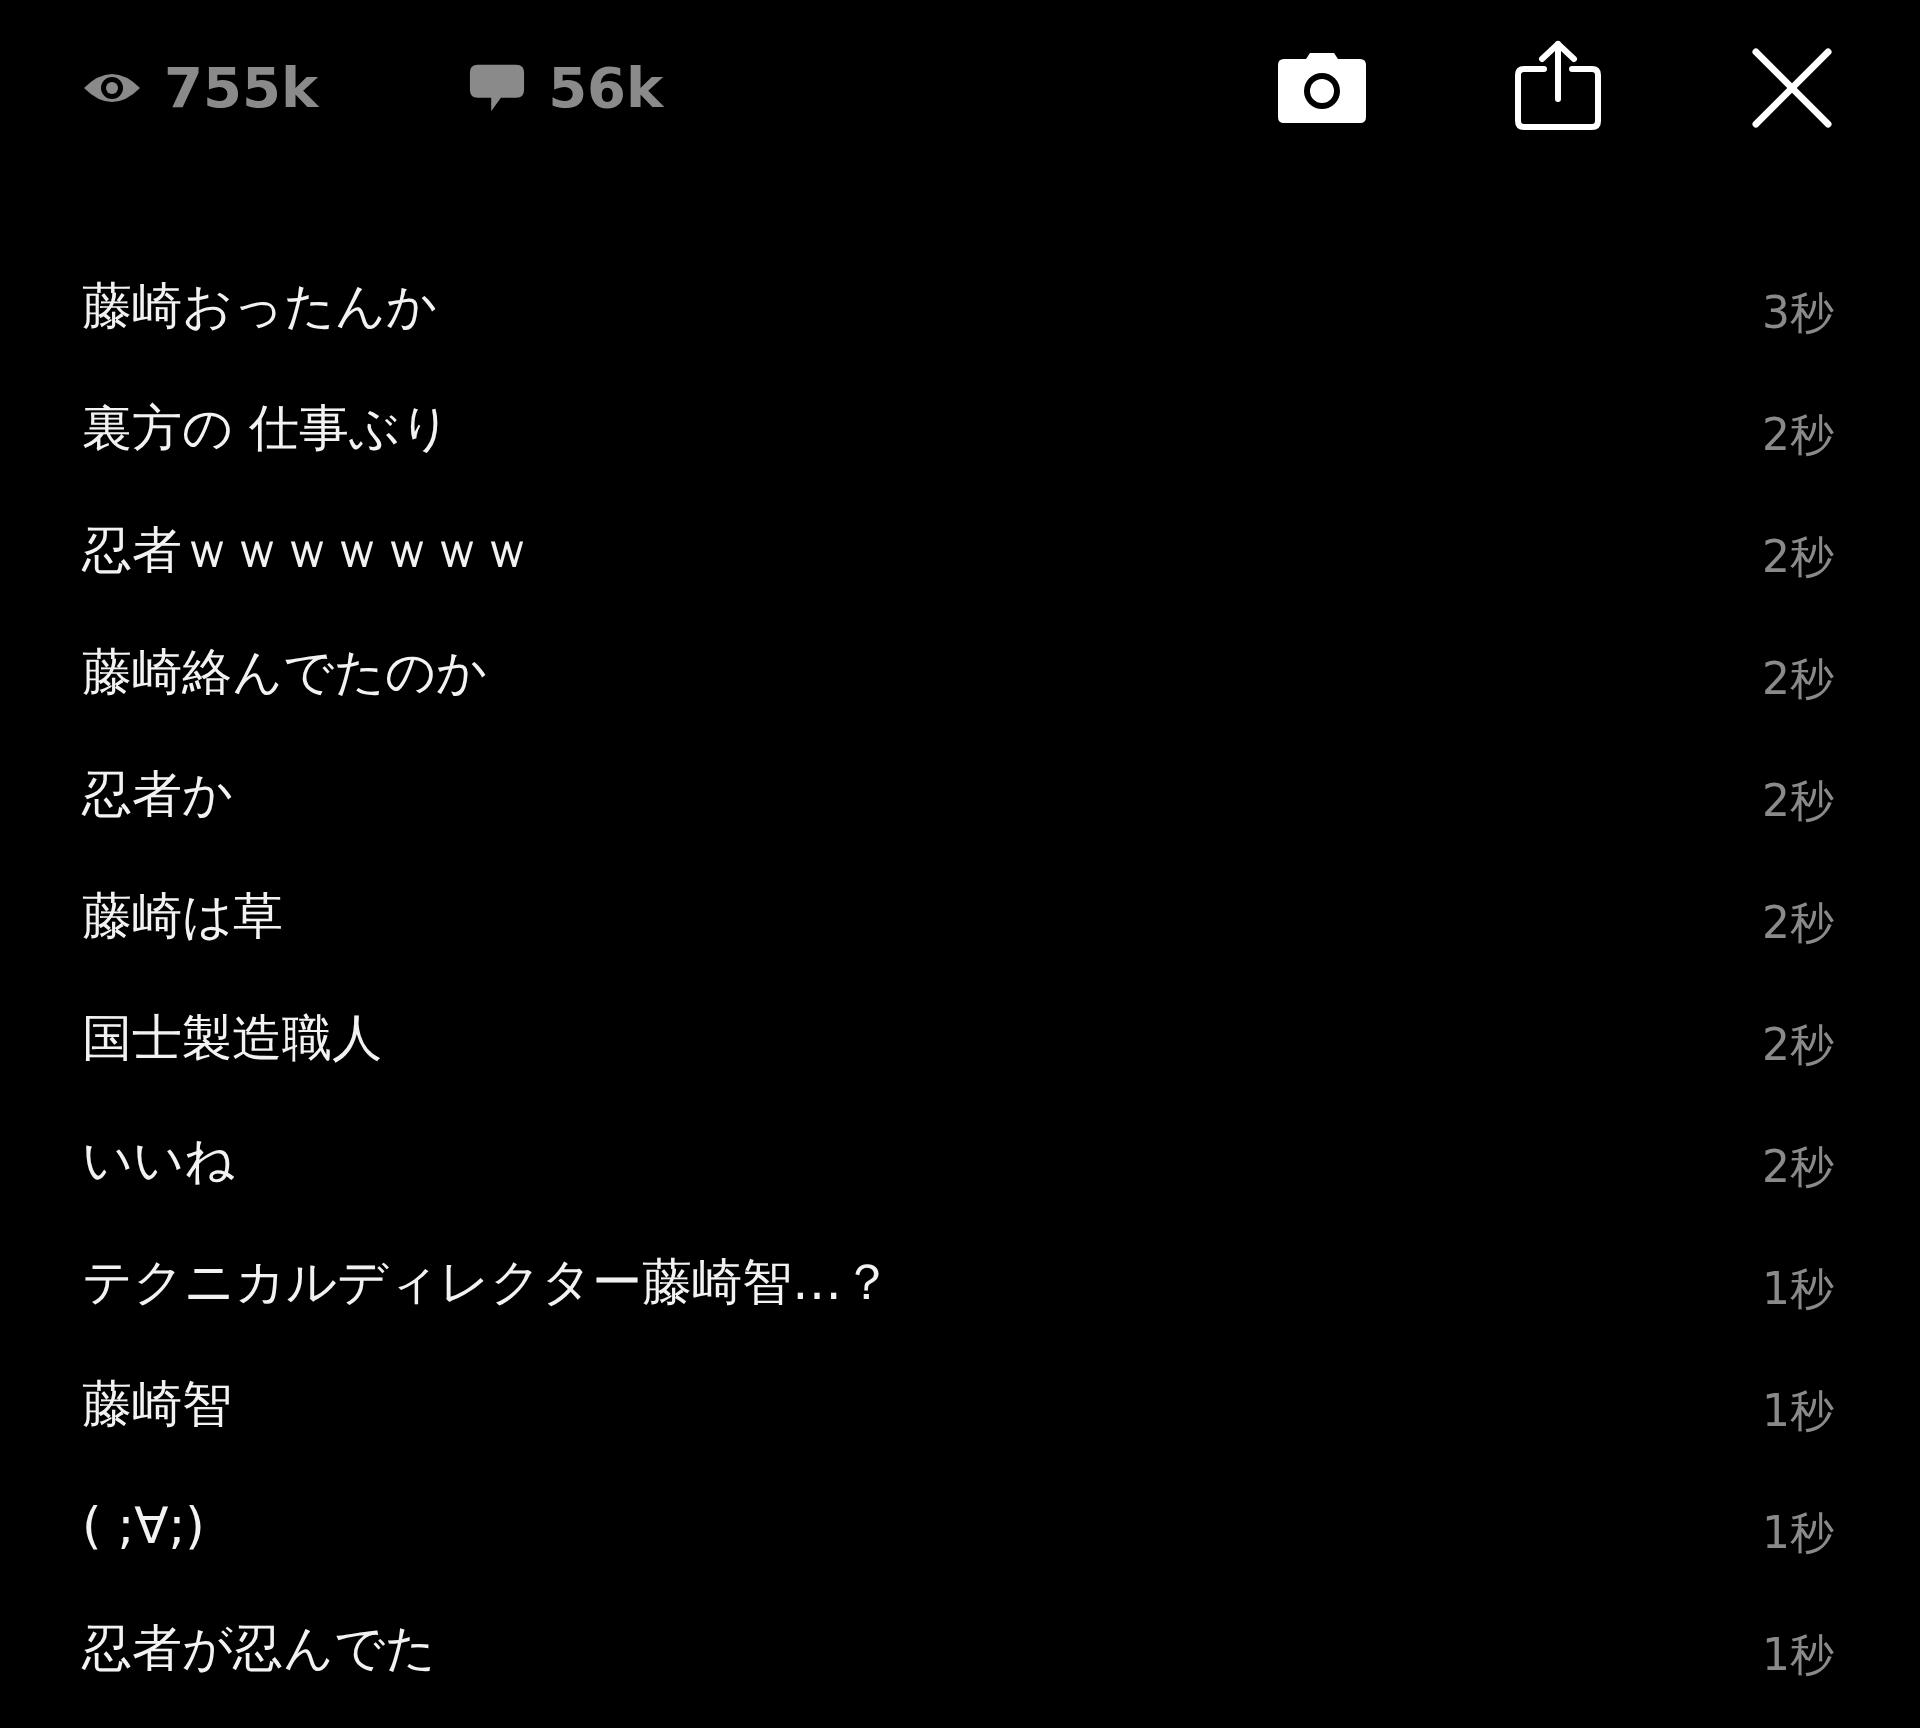 This screenshot has width=1920, height=1728. Describe the element at coordinates (259, 1648) in the screenshot. I see `comment-text: 忍者が忍んでた` at that location.